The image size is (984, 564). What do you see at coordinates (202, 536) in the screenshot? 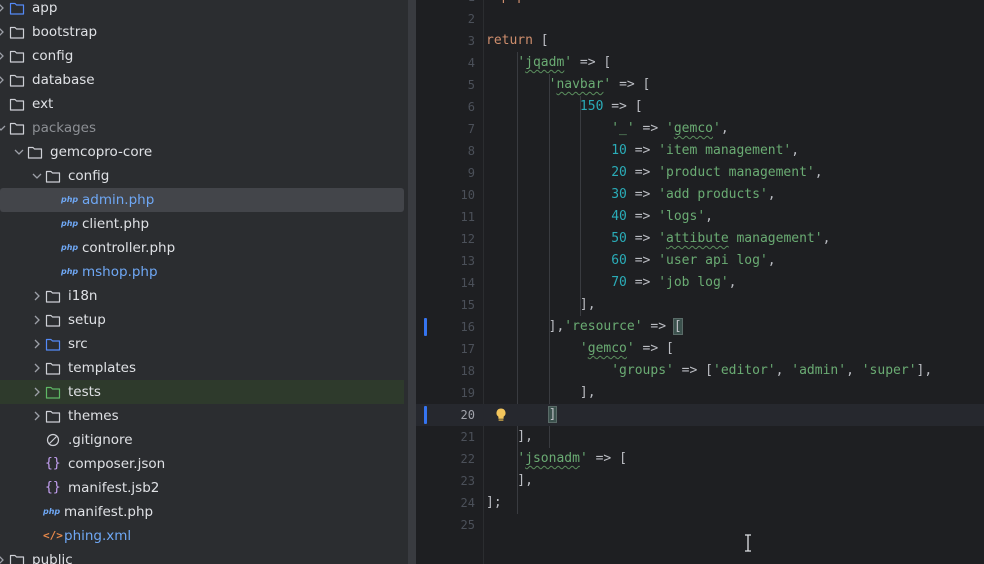
I see `tree-item-phing-xml: </> phing.xml` at bounding box center [202, 536].